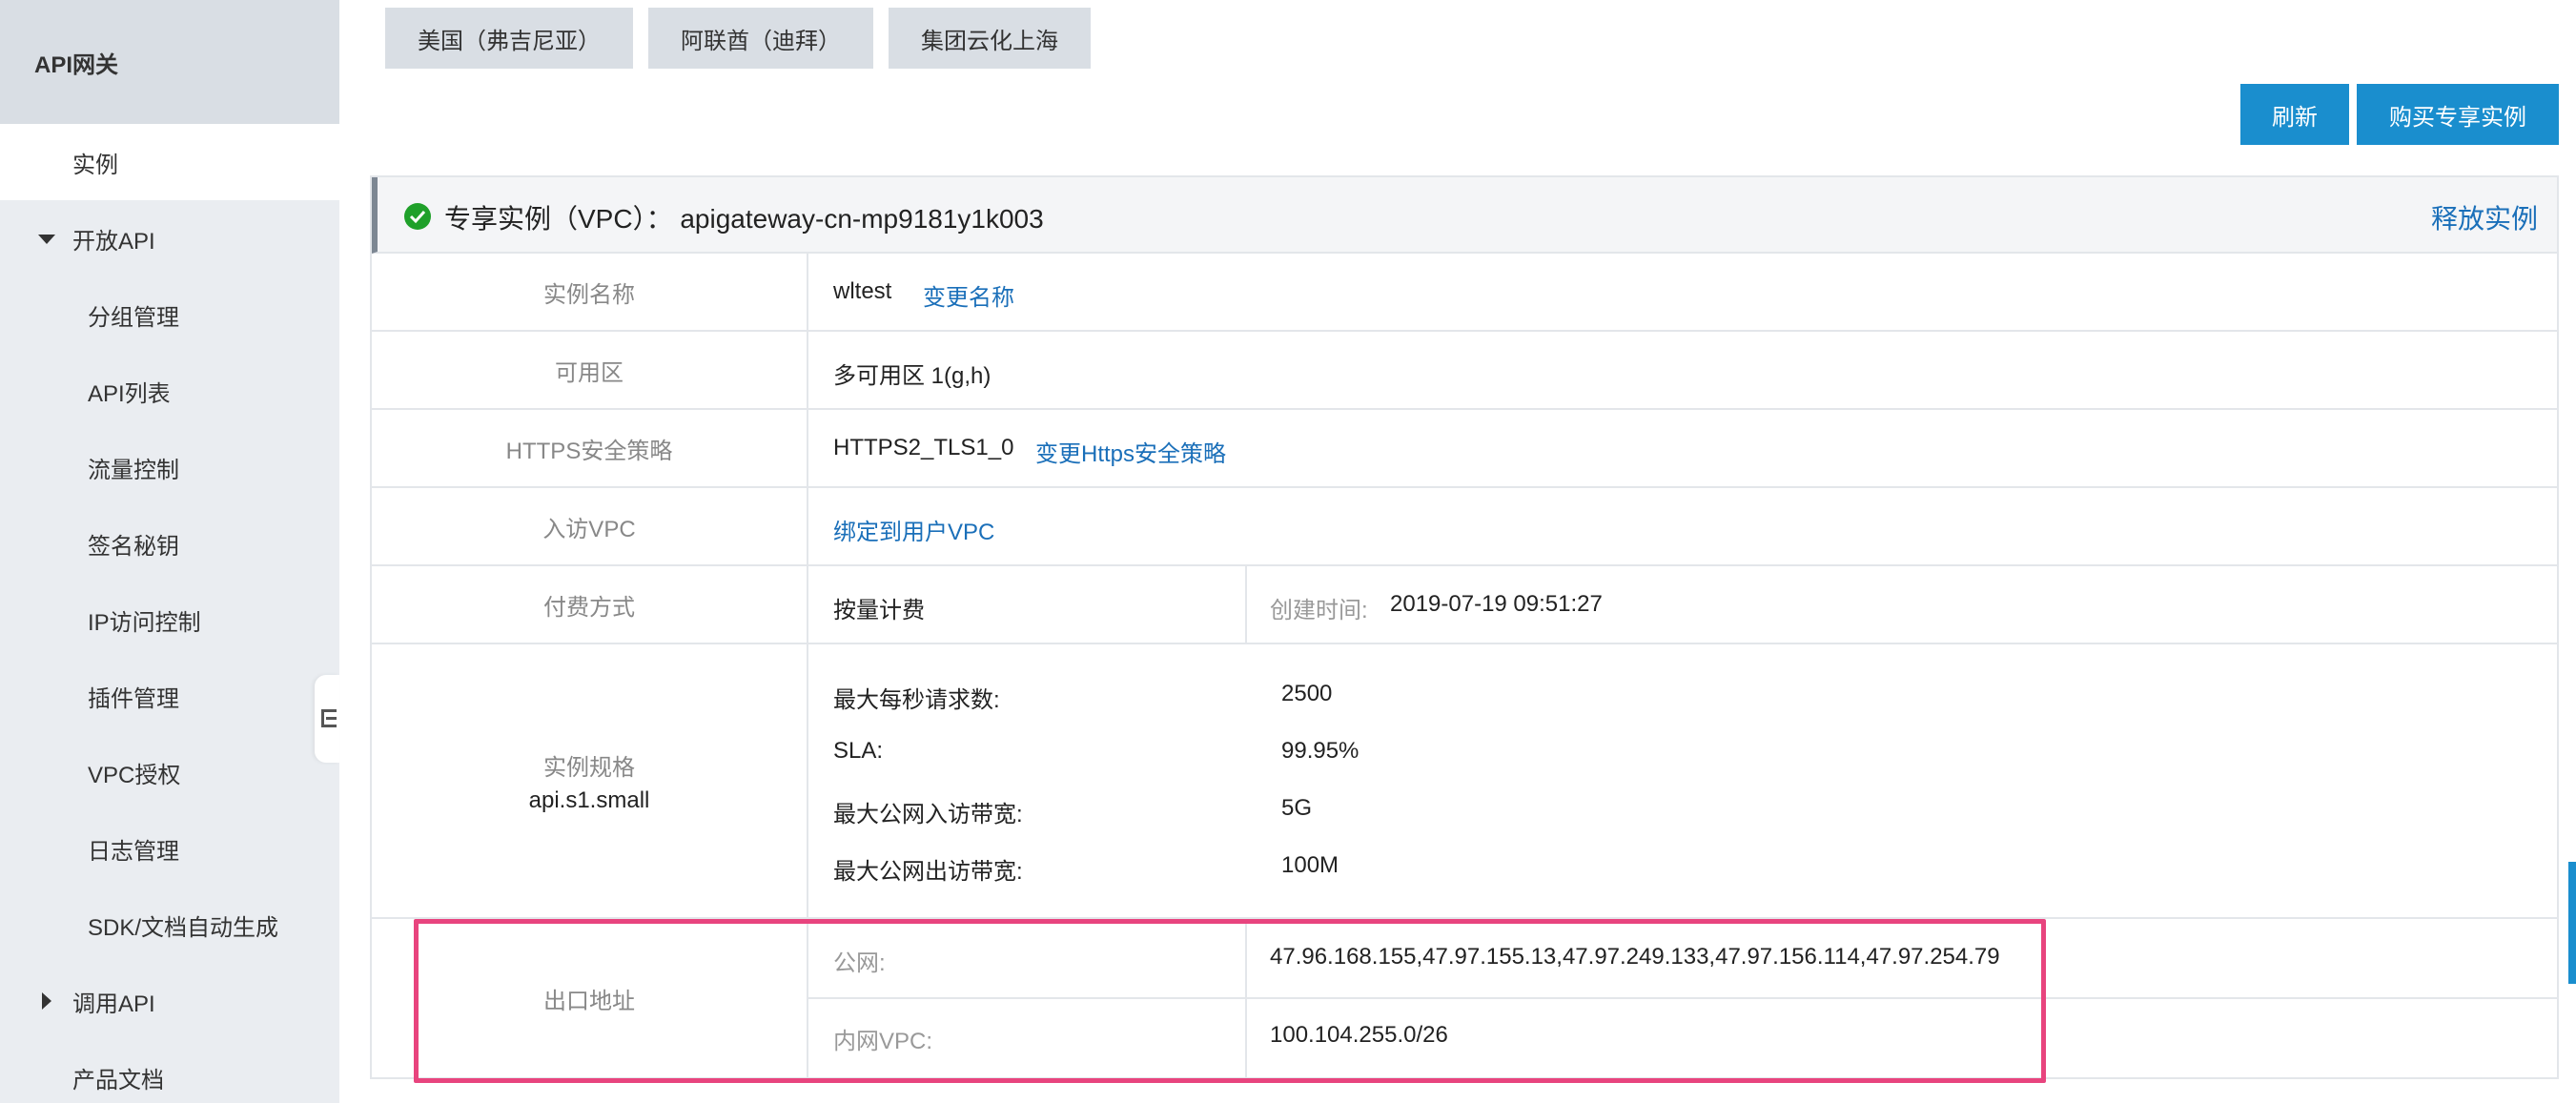  I want to click on instance-spec-value: api.s1.small, so click(589, 799).